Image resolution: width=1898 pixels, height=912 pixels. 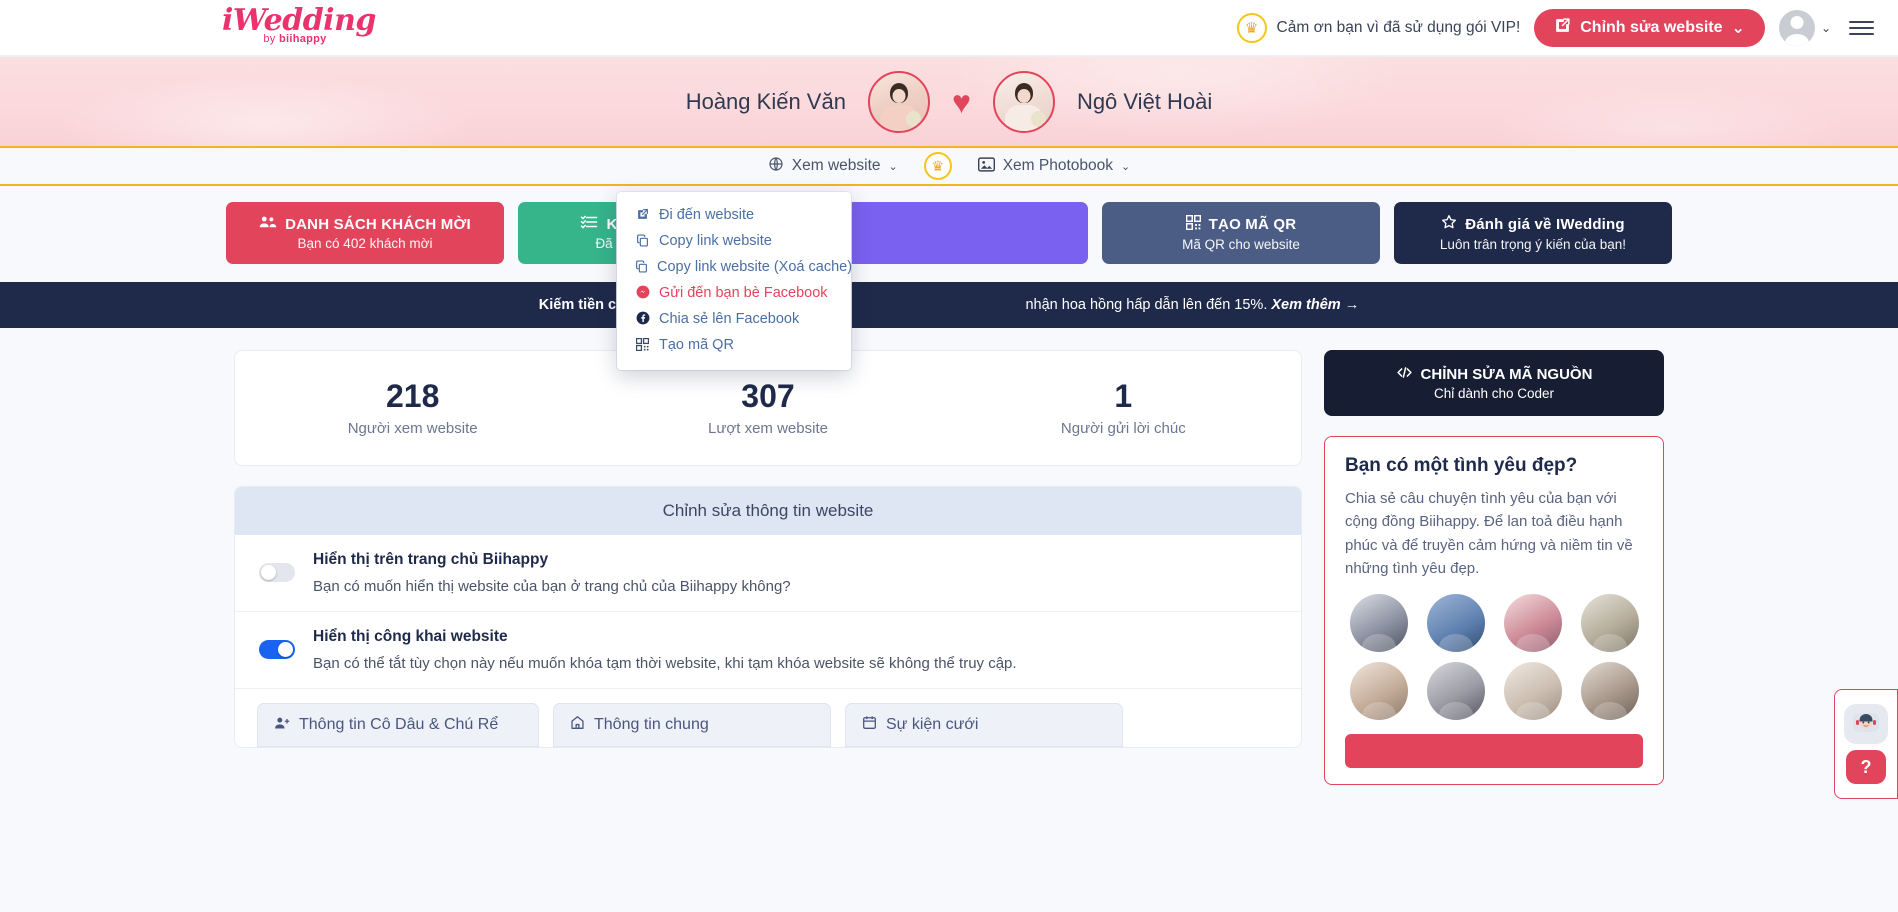 I want to click on dropdown-item-label: Chia sẻ lên Facebook, so click(x=729, y=319).